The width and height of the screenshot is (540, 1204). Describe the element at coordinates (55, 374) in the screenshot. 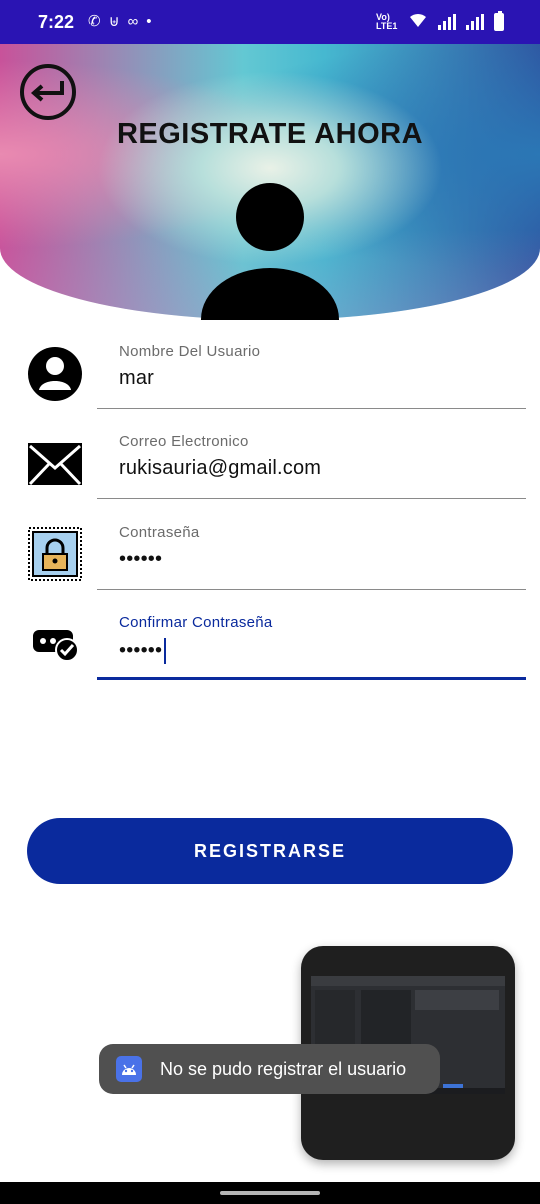

I see `user-circle-icon` at that location.